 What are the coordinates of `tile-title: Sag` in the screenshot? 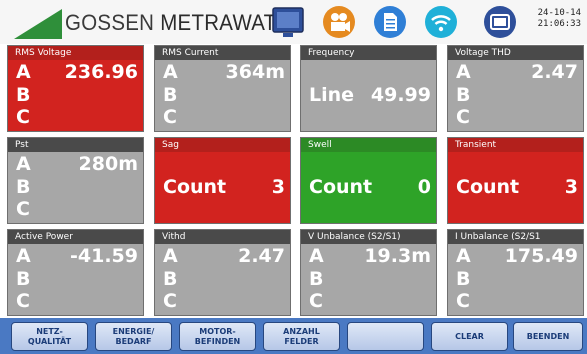 It's located at (222, 145).